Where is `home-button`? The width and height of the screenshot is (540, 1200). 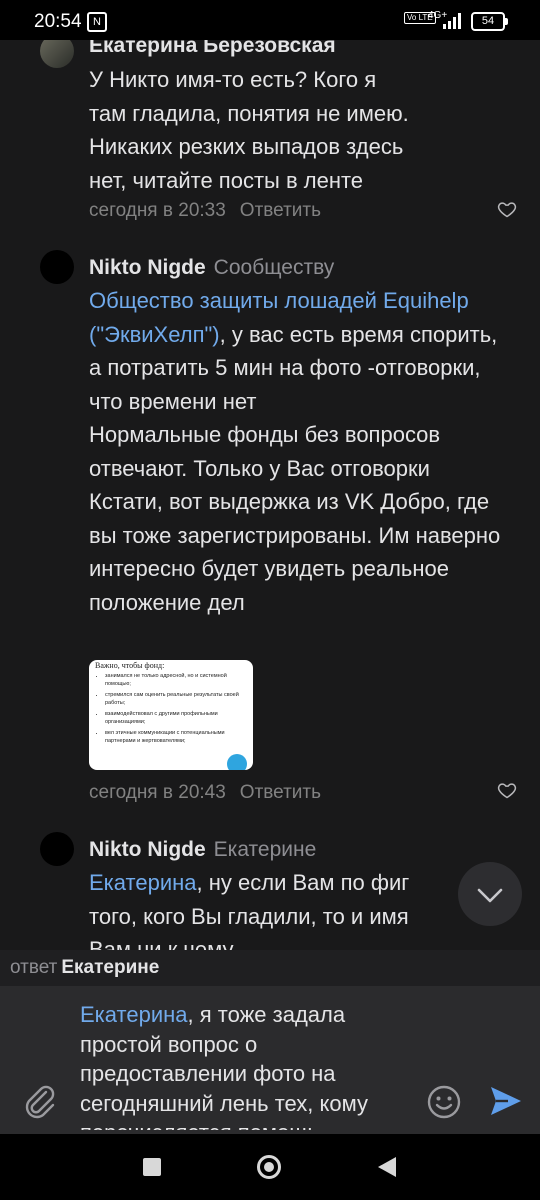 home-button is located at coordinates (269, 1167).